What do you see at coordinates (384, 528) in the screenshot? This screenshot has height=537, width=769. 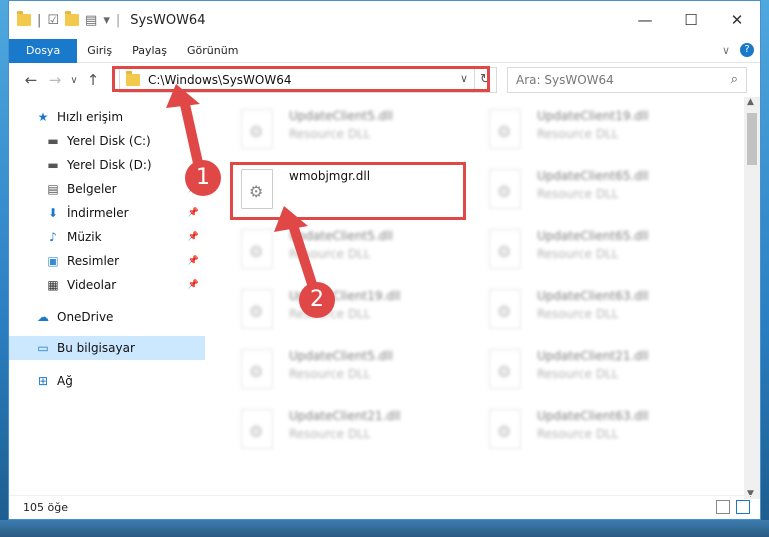 I see `taskbar` at bounding box center [384, 528].